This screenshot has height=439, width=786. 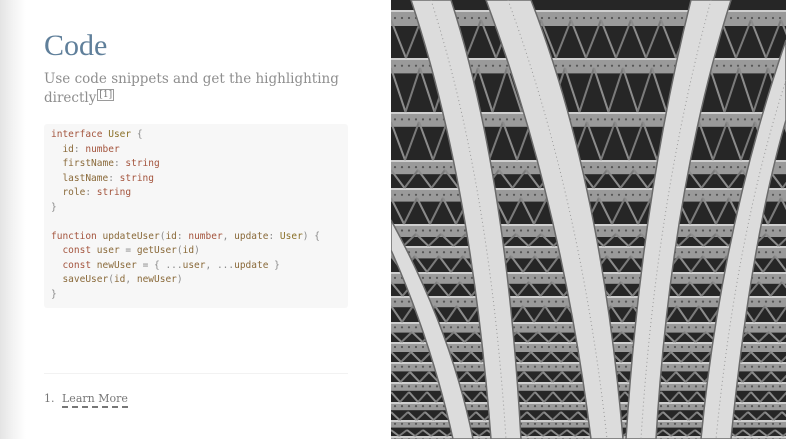 I want to click on code-line: interface User {, so click(x=196, y=135).